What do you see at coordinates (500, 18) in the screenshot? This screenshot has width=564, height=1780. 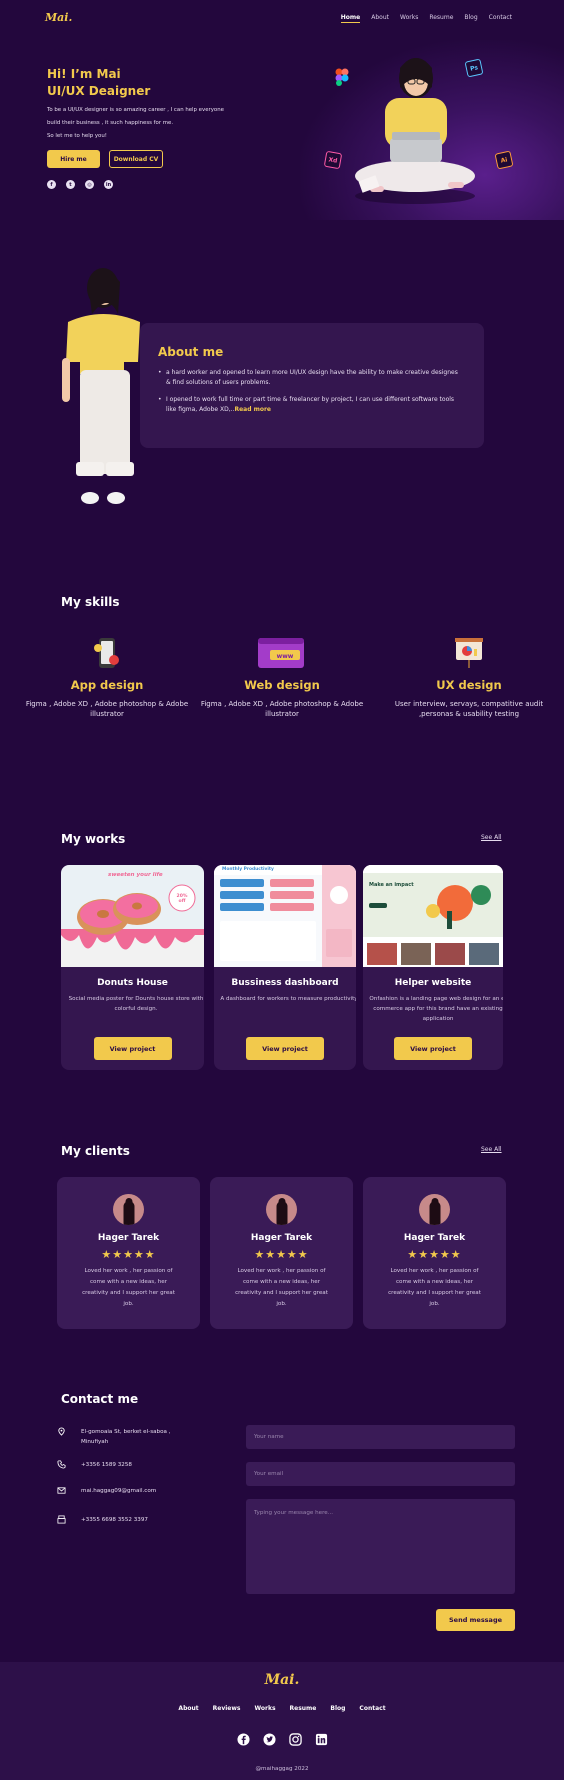 I see `nav-contact: Contact` at bounding box center [500, 18].